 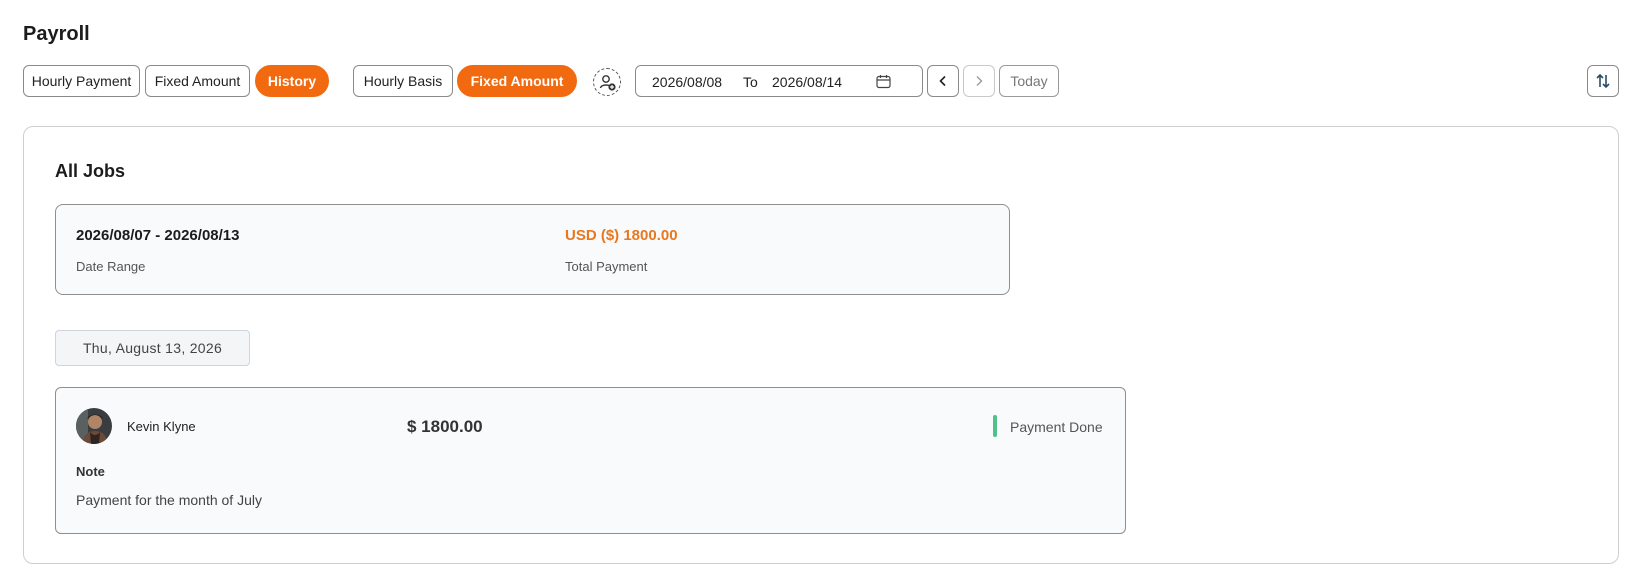 I want to click on note-label: Note, so click(x=90, y=471).